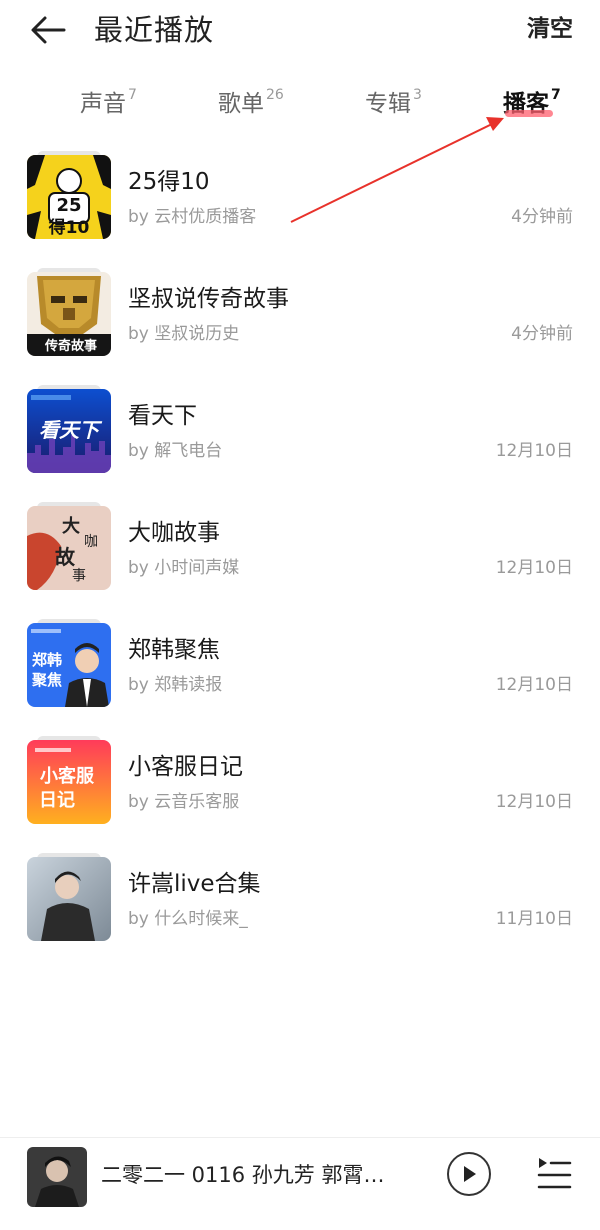 Image resolution: width=600 pixels, height=1230 pixels. I want to click on item-author: by 云音乐客服, so click(184, 802).